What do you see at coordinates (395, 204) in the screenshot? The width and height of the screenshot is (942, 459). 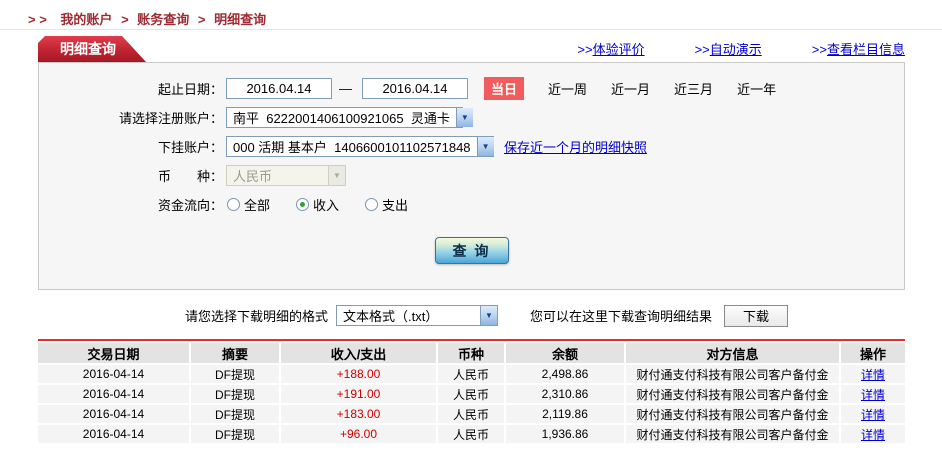 I see `radio-flow-expense-label: 支出` at bounding box center [395, 204].